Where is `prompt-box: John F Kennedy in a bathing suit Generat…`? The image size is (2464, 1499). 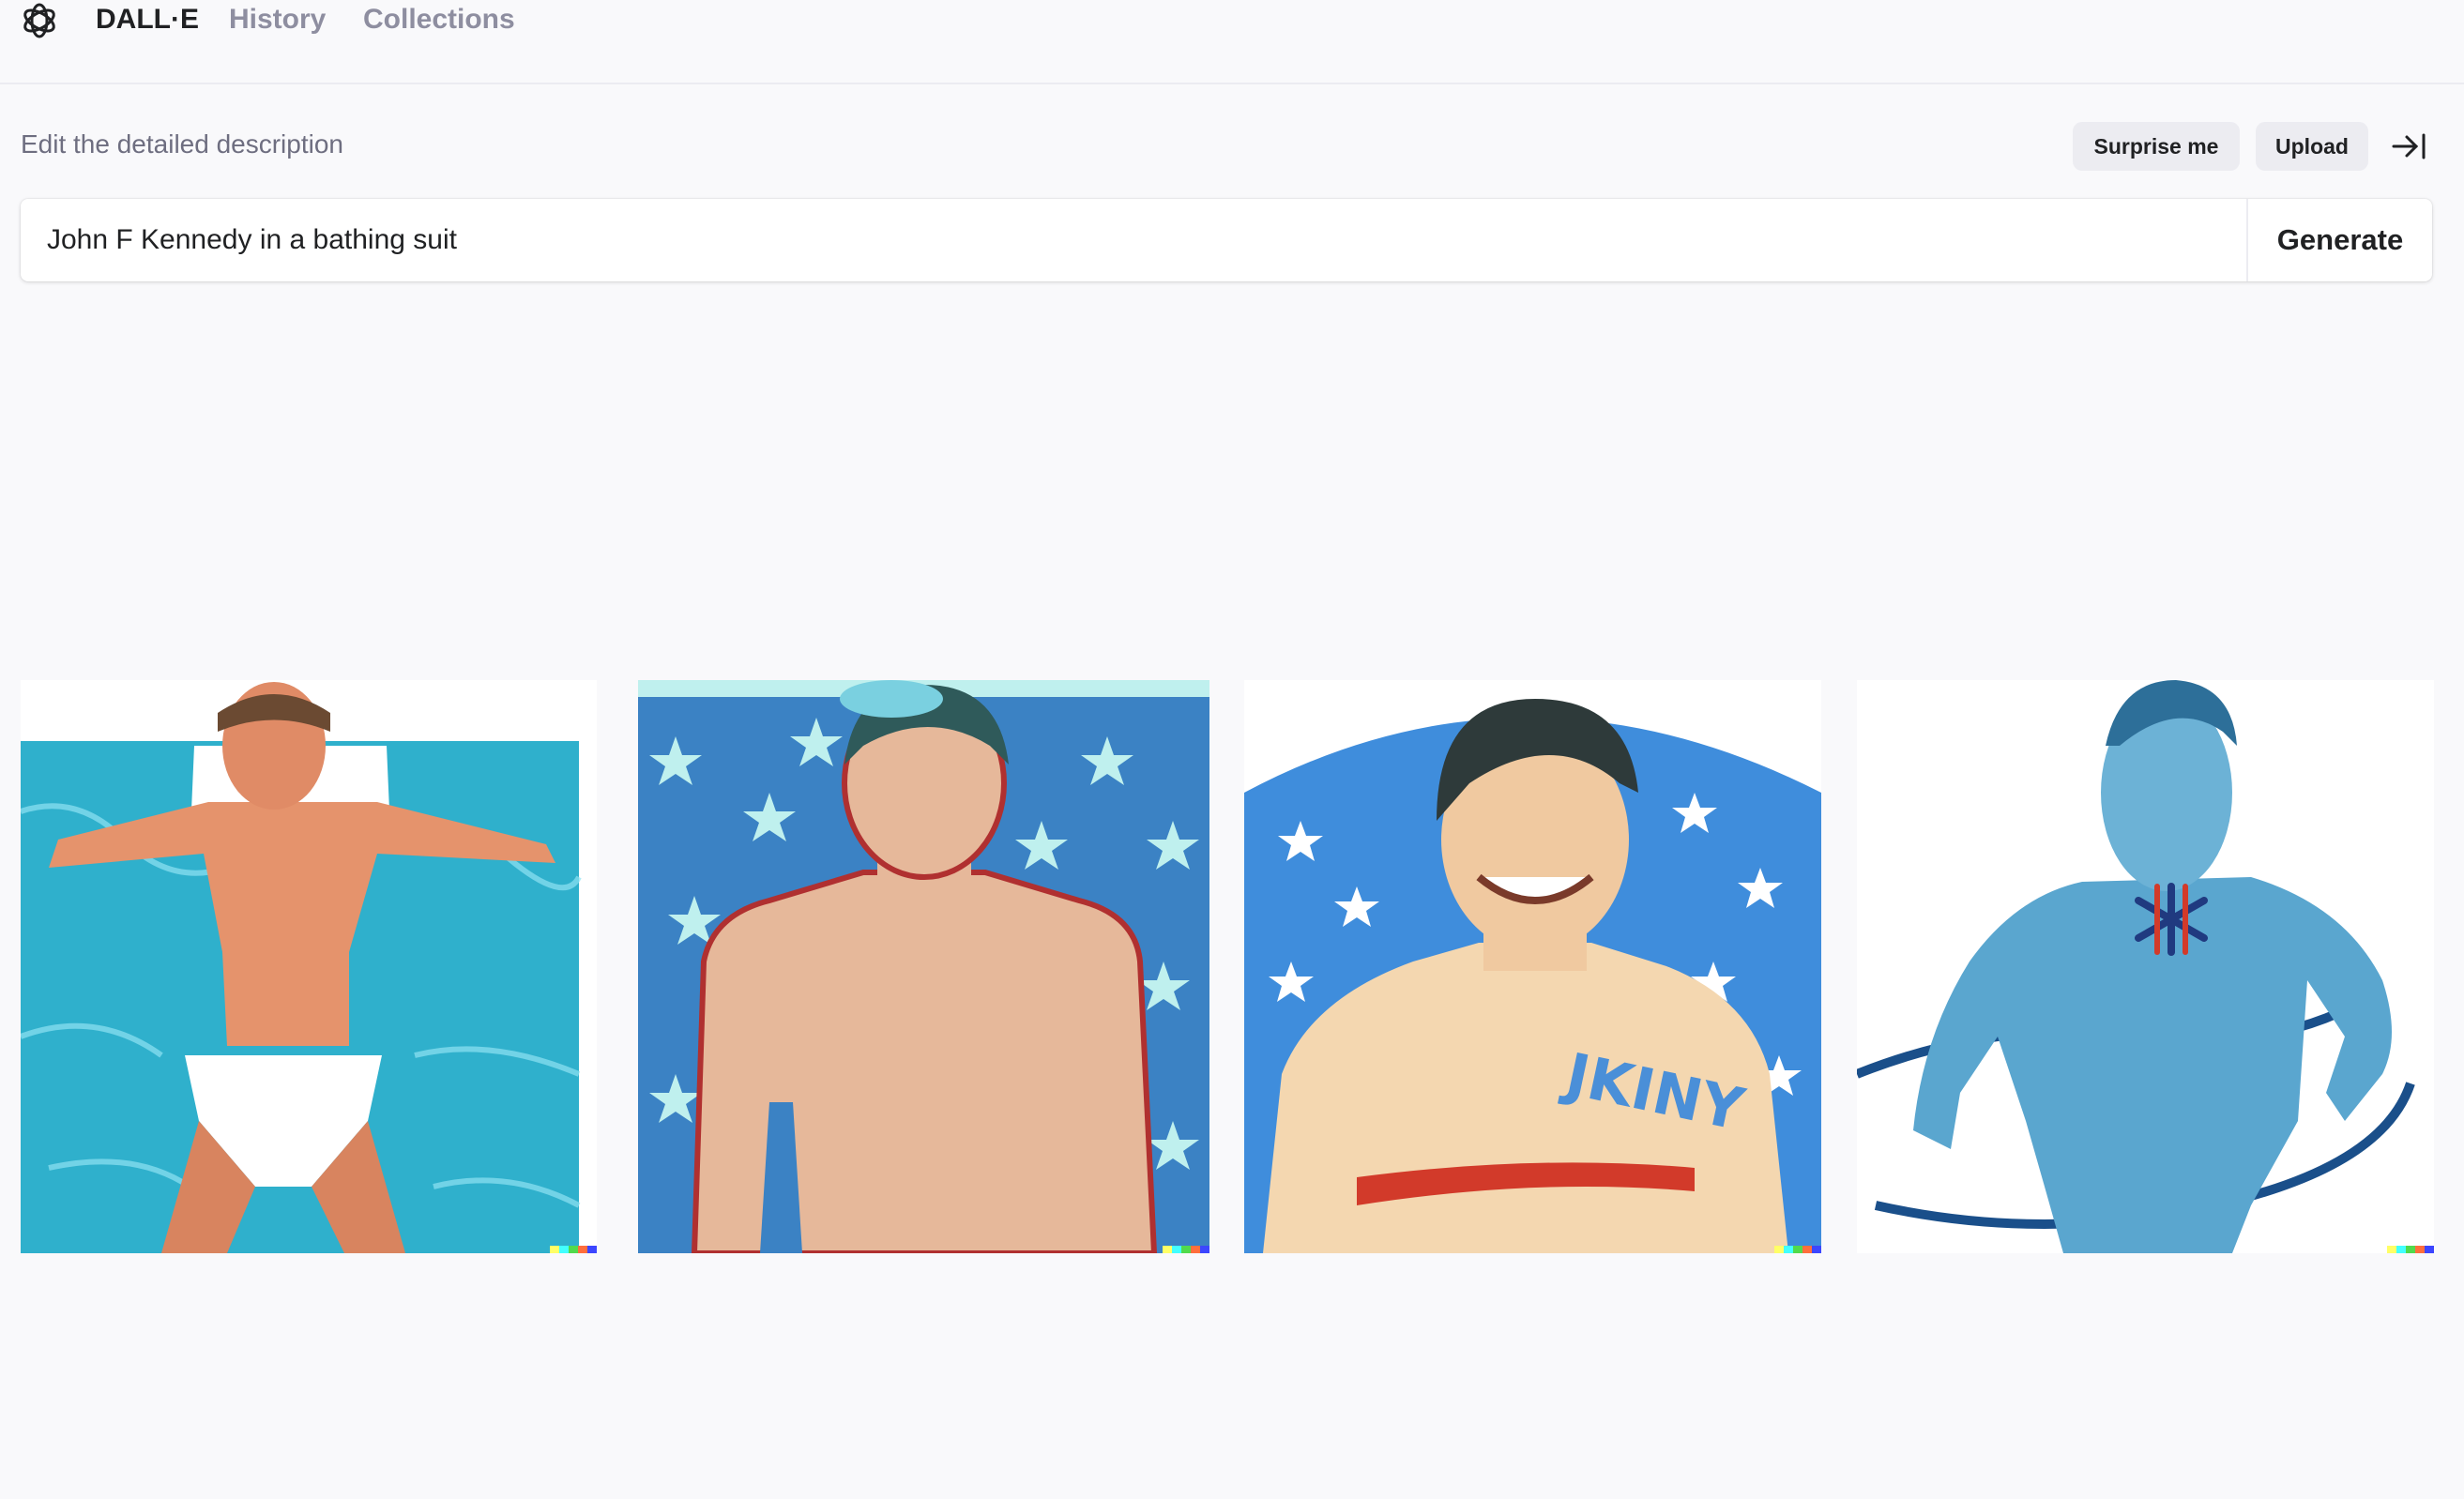 prompt-box: John F Kennedy in a bathing suit Generat… is located at coordinates (1226, 240).